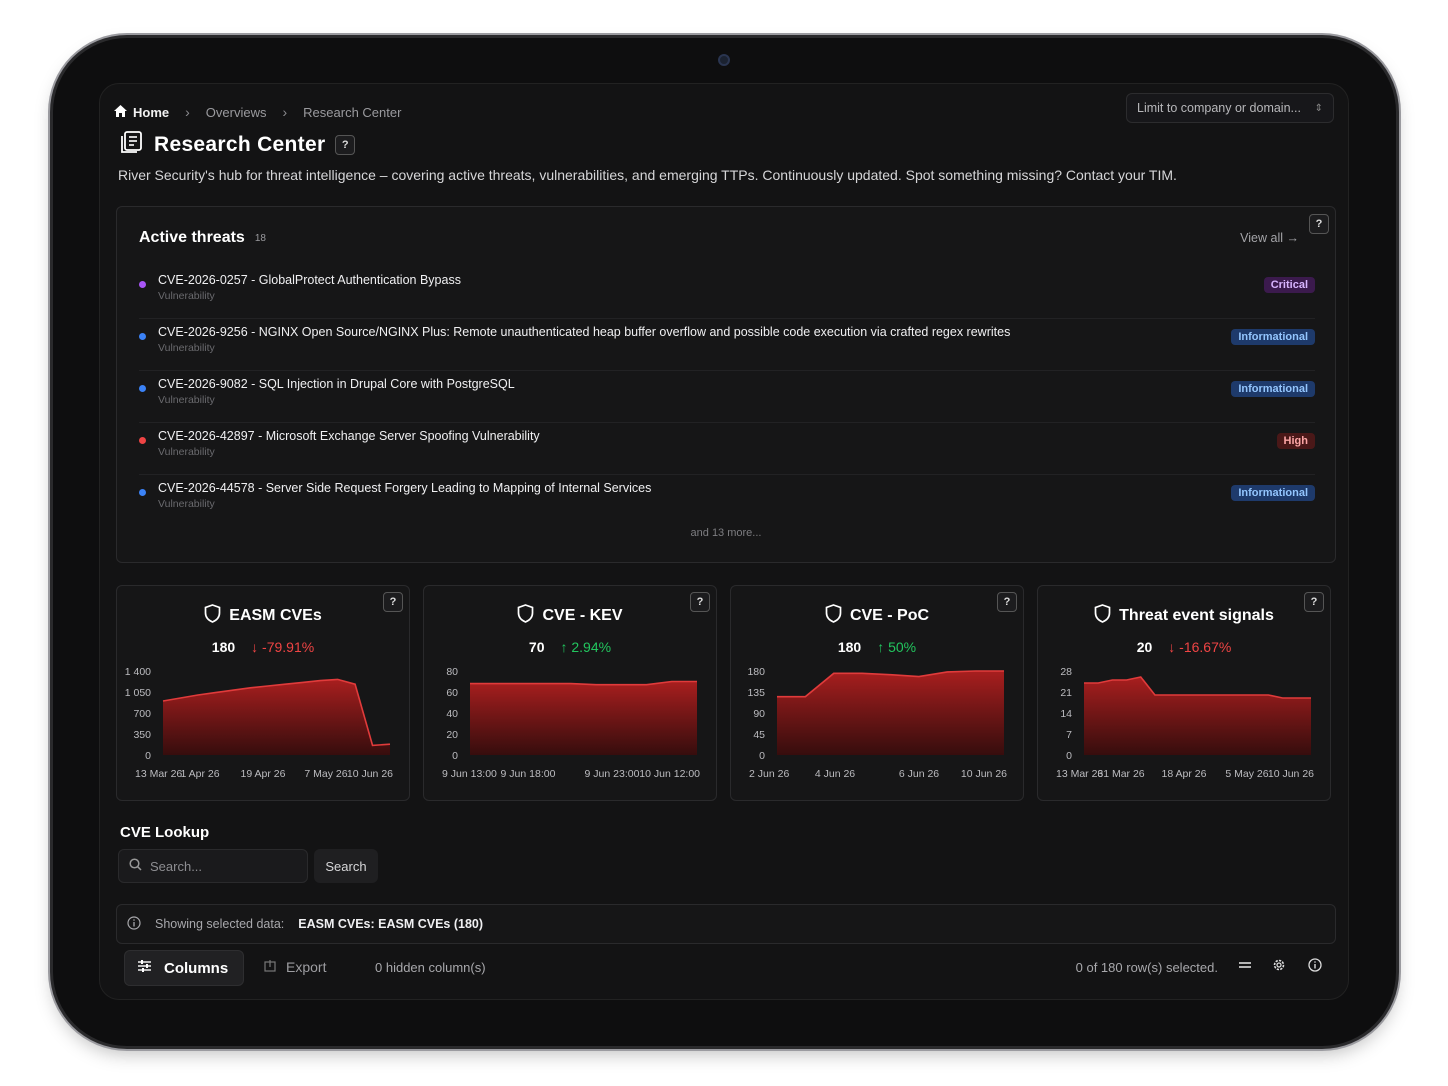  I want to click on card-title-text: EASM CVEs, so click(275, 615).